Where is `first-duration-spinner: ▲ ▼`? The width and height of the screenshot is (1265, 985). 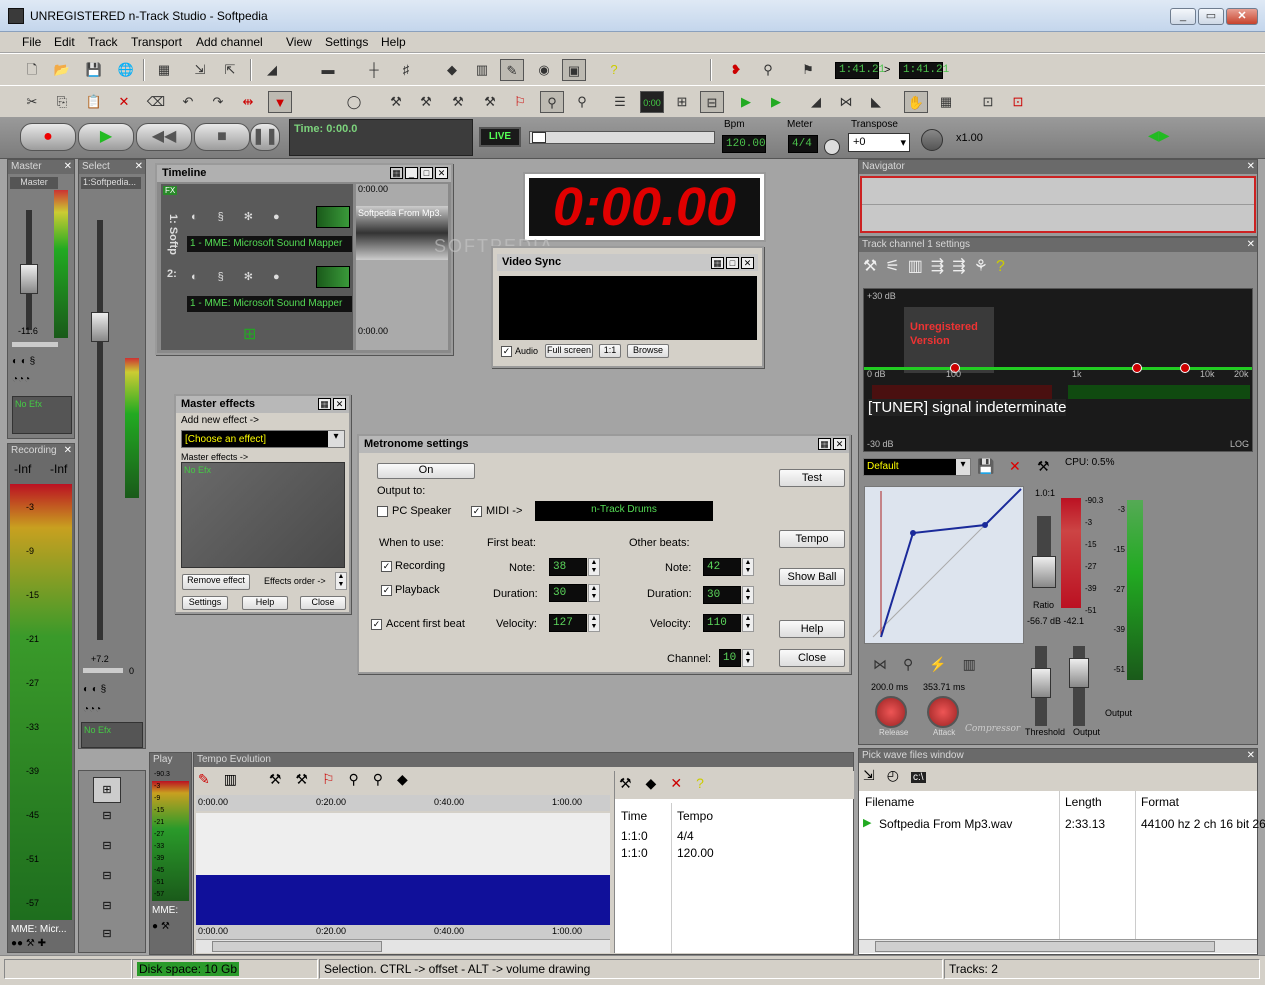
first-duration-spinner: ▲ ▼ is located at coordinates (594, 593).